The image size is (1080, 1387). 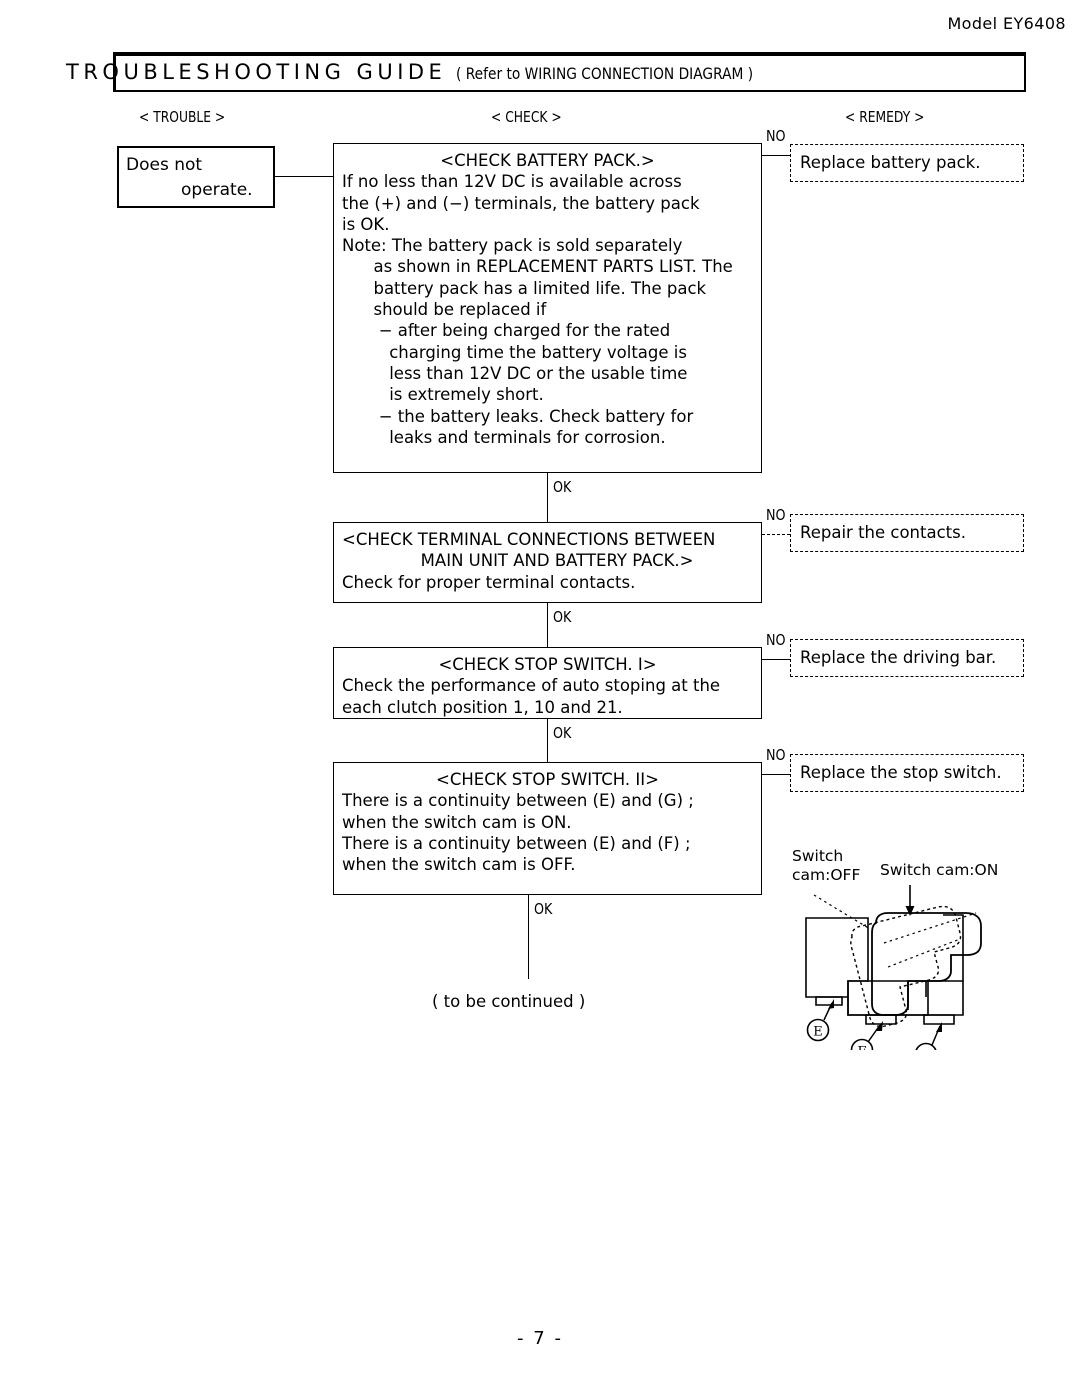 I want to click on remedy-box-4: Replace the stop switch., so click(x=907, y=773).